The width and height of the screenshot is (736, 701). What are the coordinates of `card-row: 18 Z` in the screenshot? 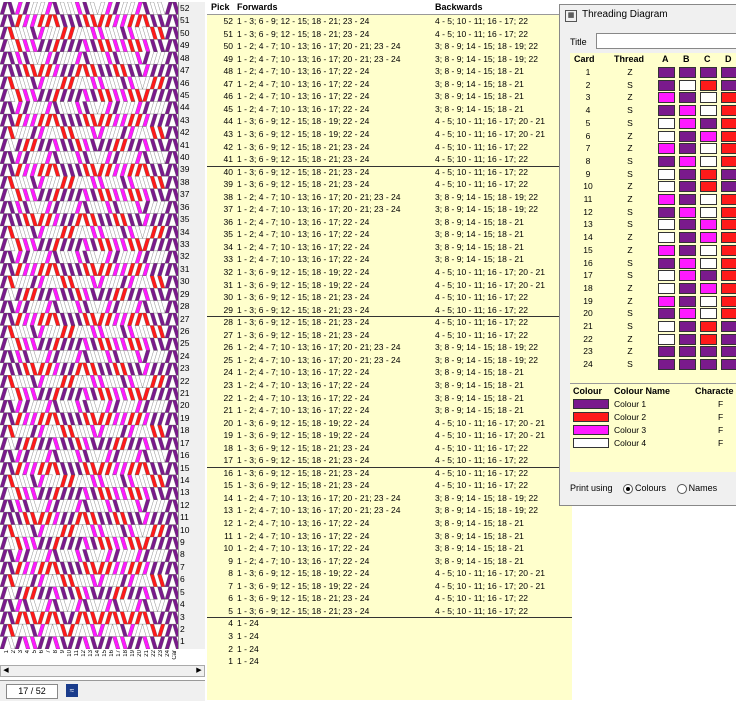 It's located at (653, 288).